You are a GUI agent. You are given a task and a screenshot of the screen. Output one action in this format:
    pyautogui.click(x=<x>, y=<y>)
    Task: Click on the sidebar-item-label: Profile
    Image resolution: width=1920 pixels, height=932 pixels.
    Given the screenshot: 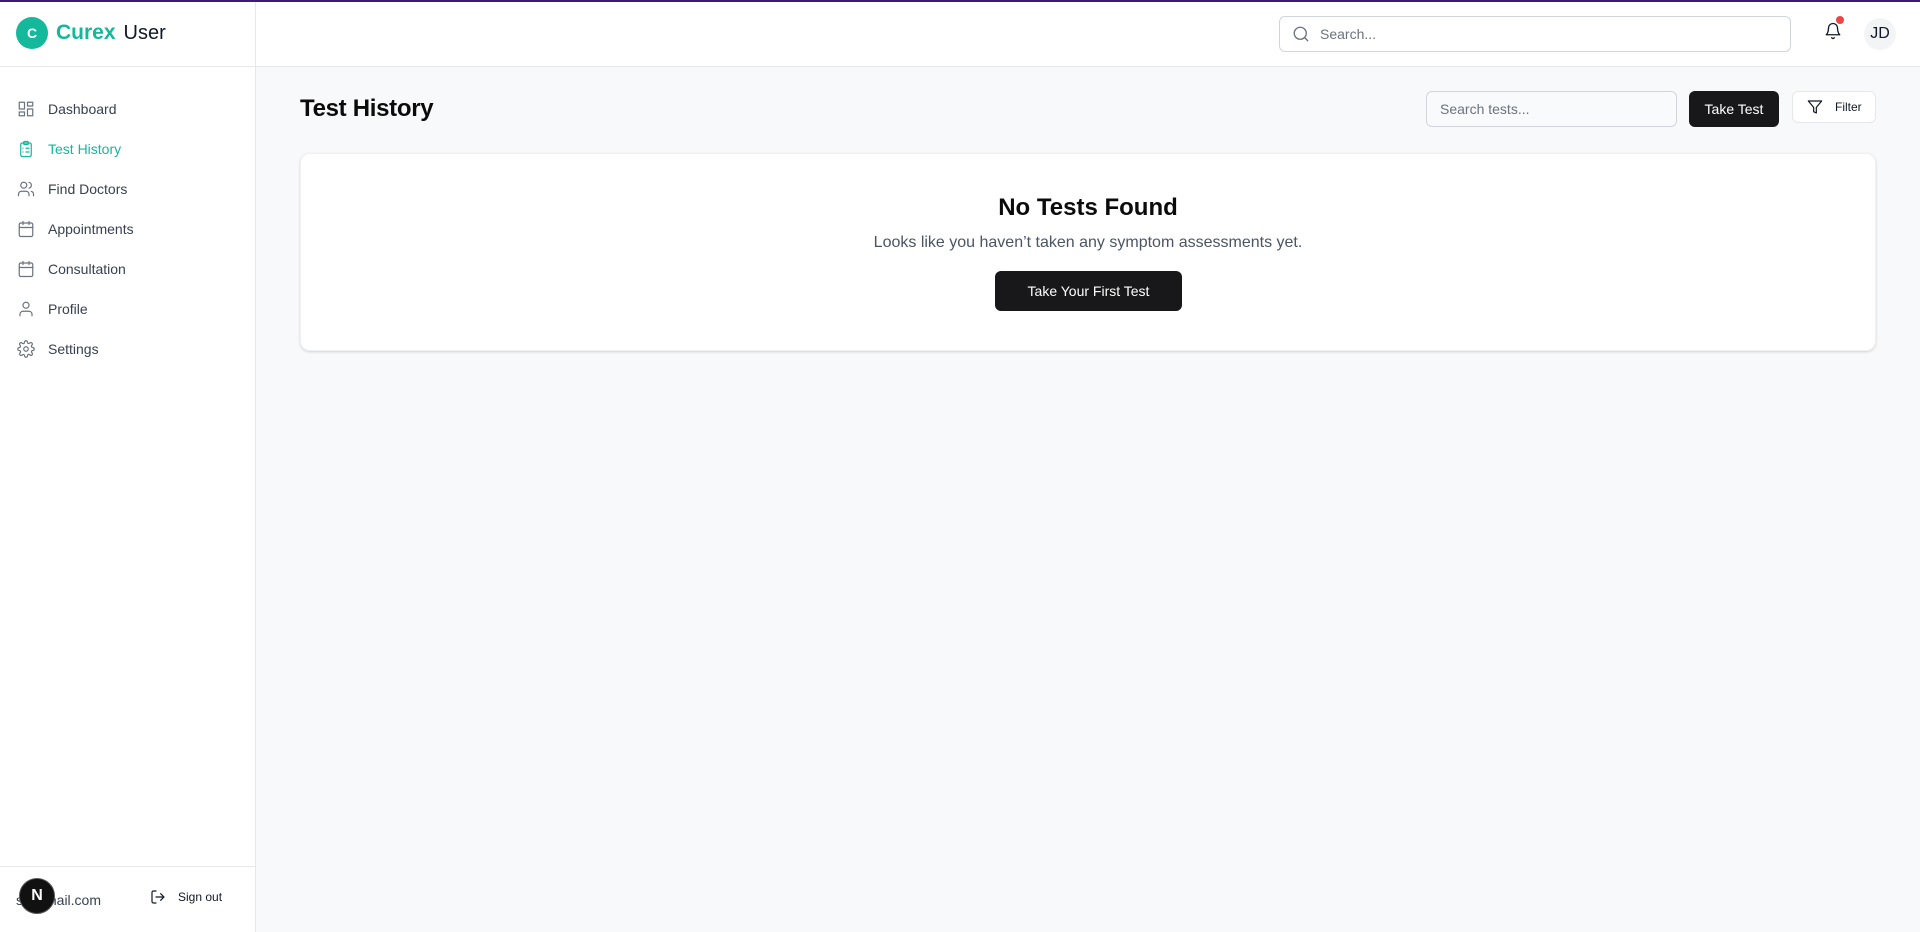 What is the action you would take?
    pyautogui.click(x=68, y=309)
    